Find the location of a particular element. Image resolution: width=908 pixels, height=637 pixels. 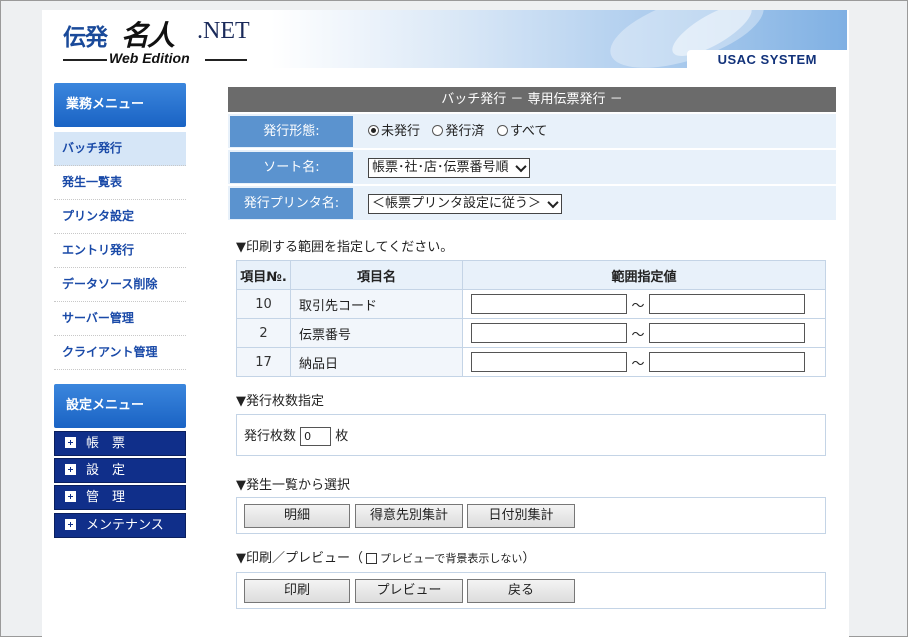

row-item-name: 取引先コード is located at coordinates (376, 304).